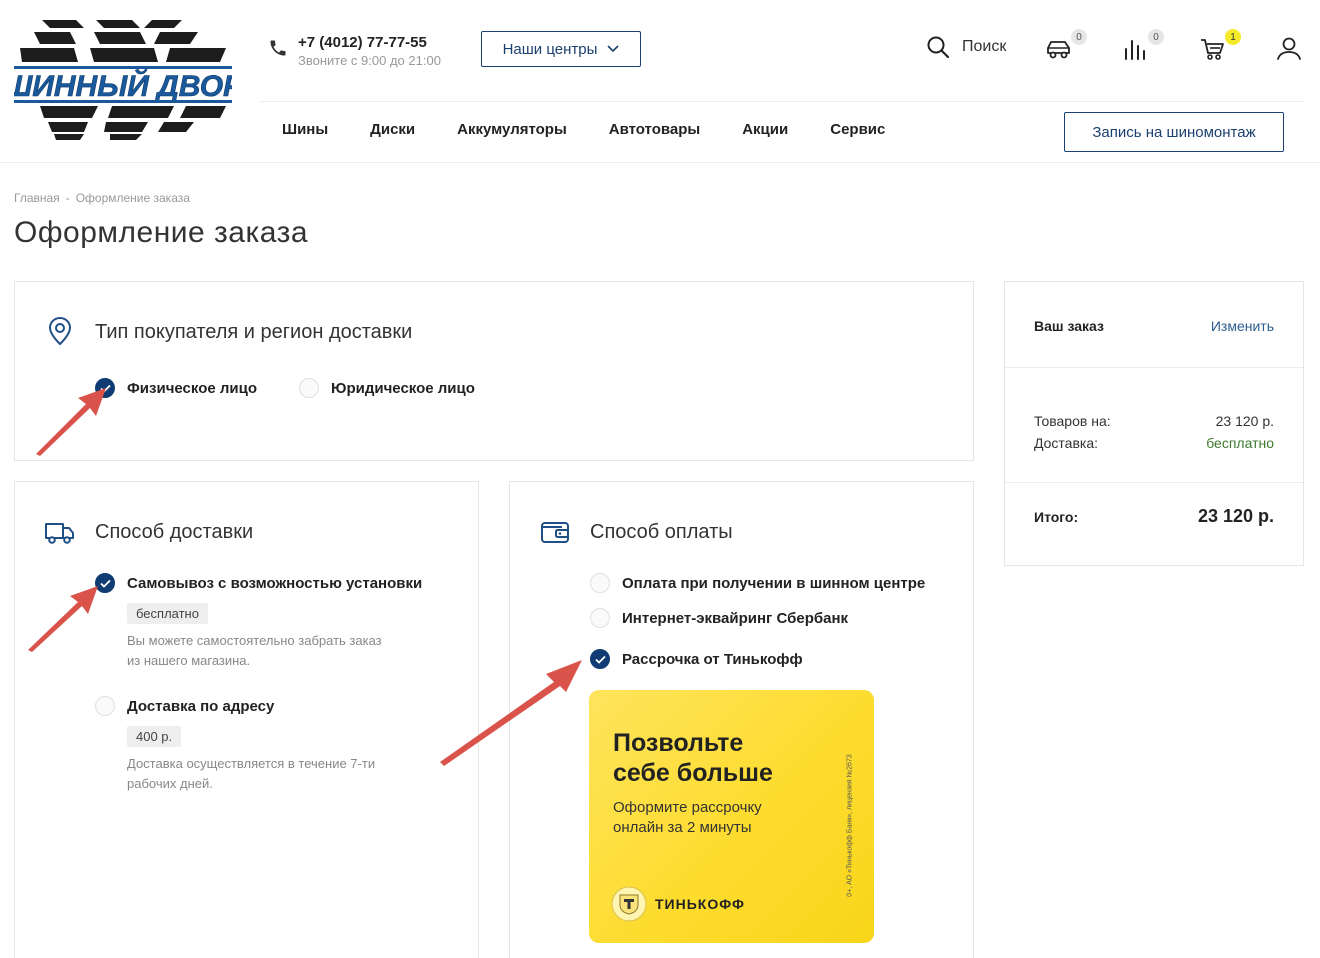 The height and width of the screenshot is (958, 1320). What do you see at coordinates (123, 85) in the screenshot?
I see `logo-text: ШИННЫЙ ДВОР` at bounding box center [123, 85].